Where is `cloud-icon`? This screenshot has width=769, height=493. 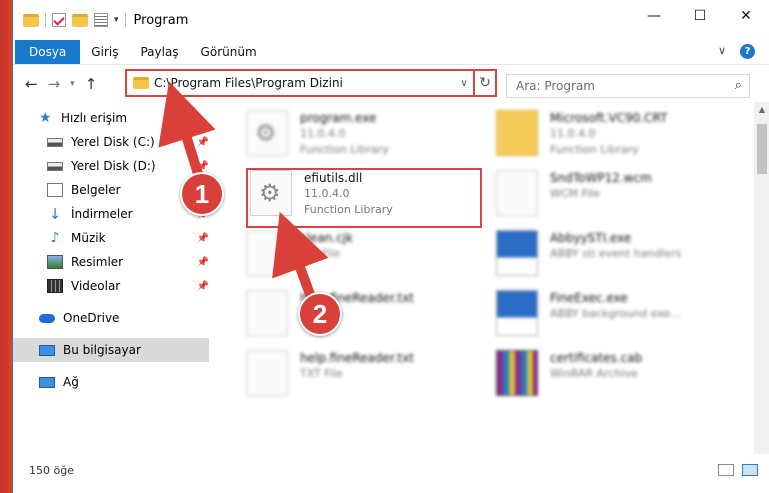
cloud-icon is located at coordinates (47, 318).